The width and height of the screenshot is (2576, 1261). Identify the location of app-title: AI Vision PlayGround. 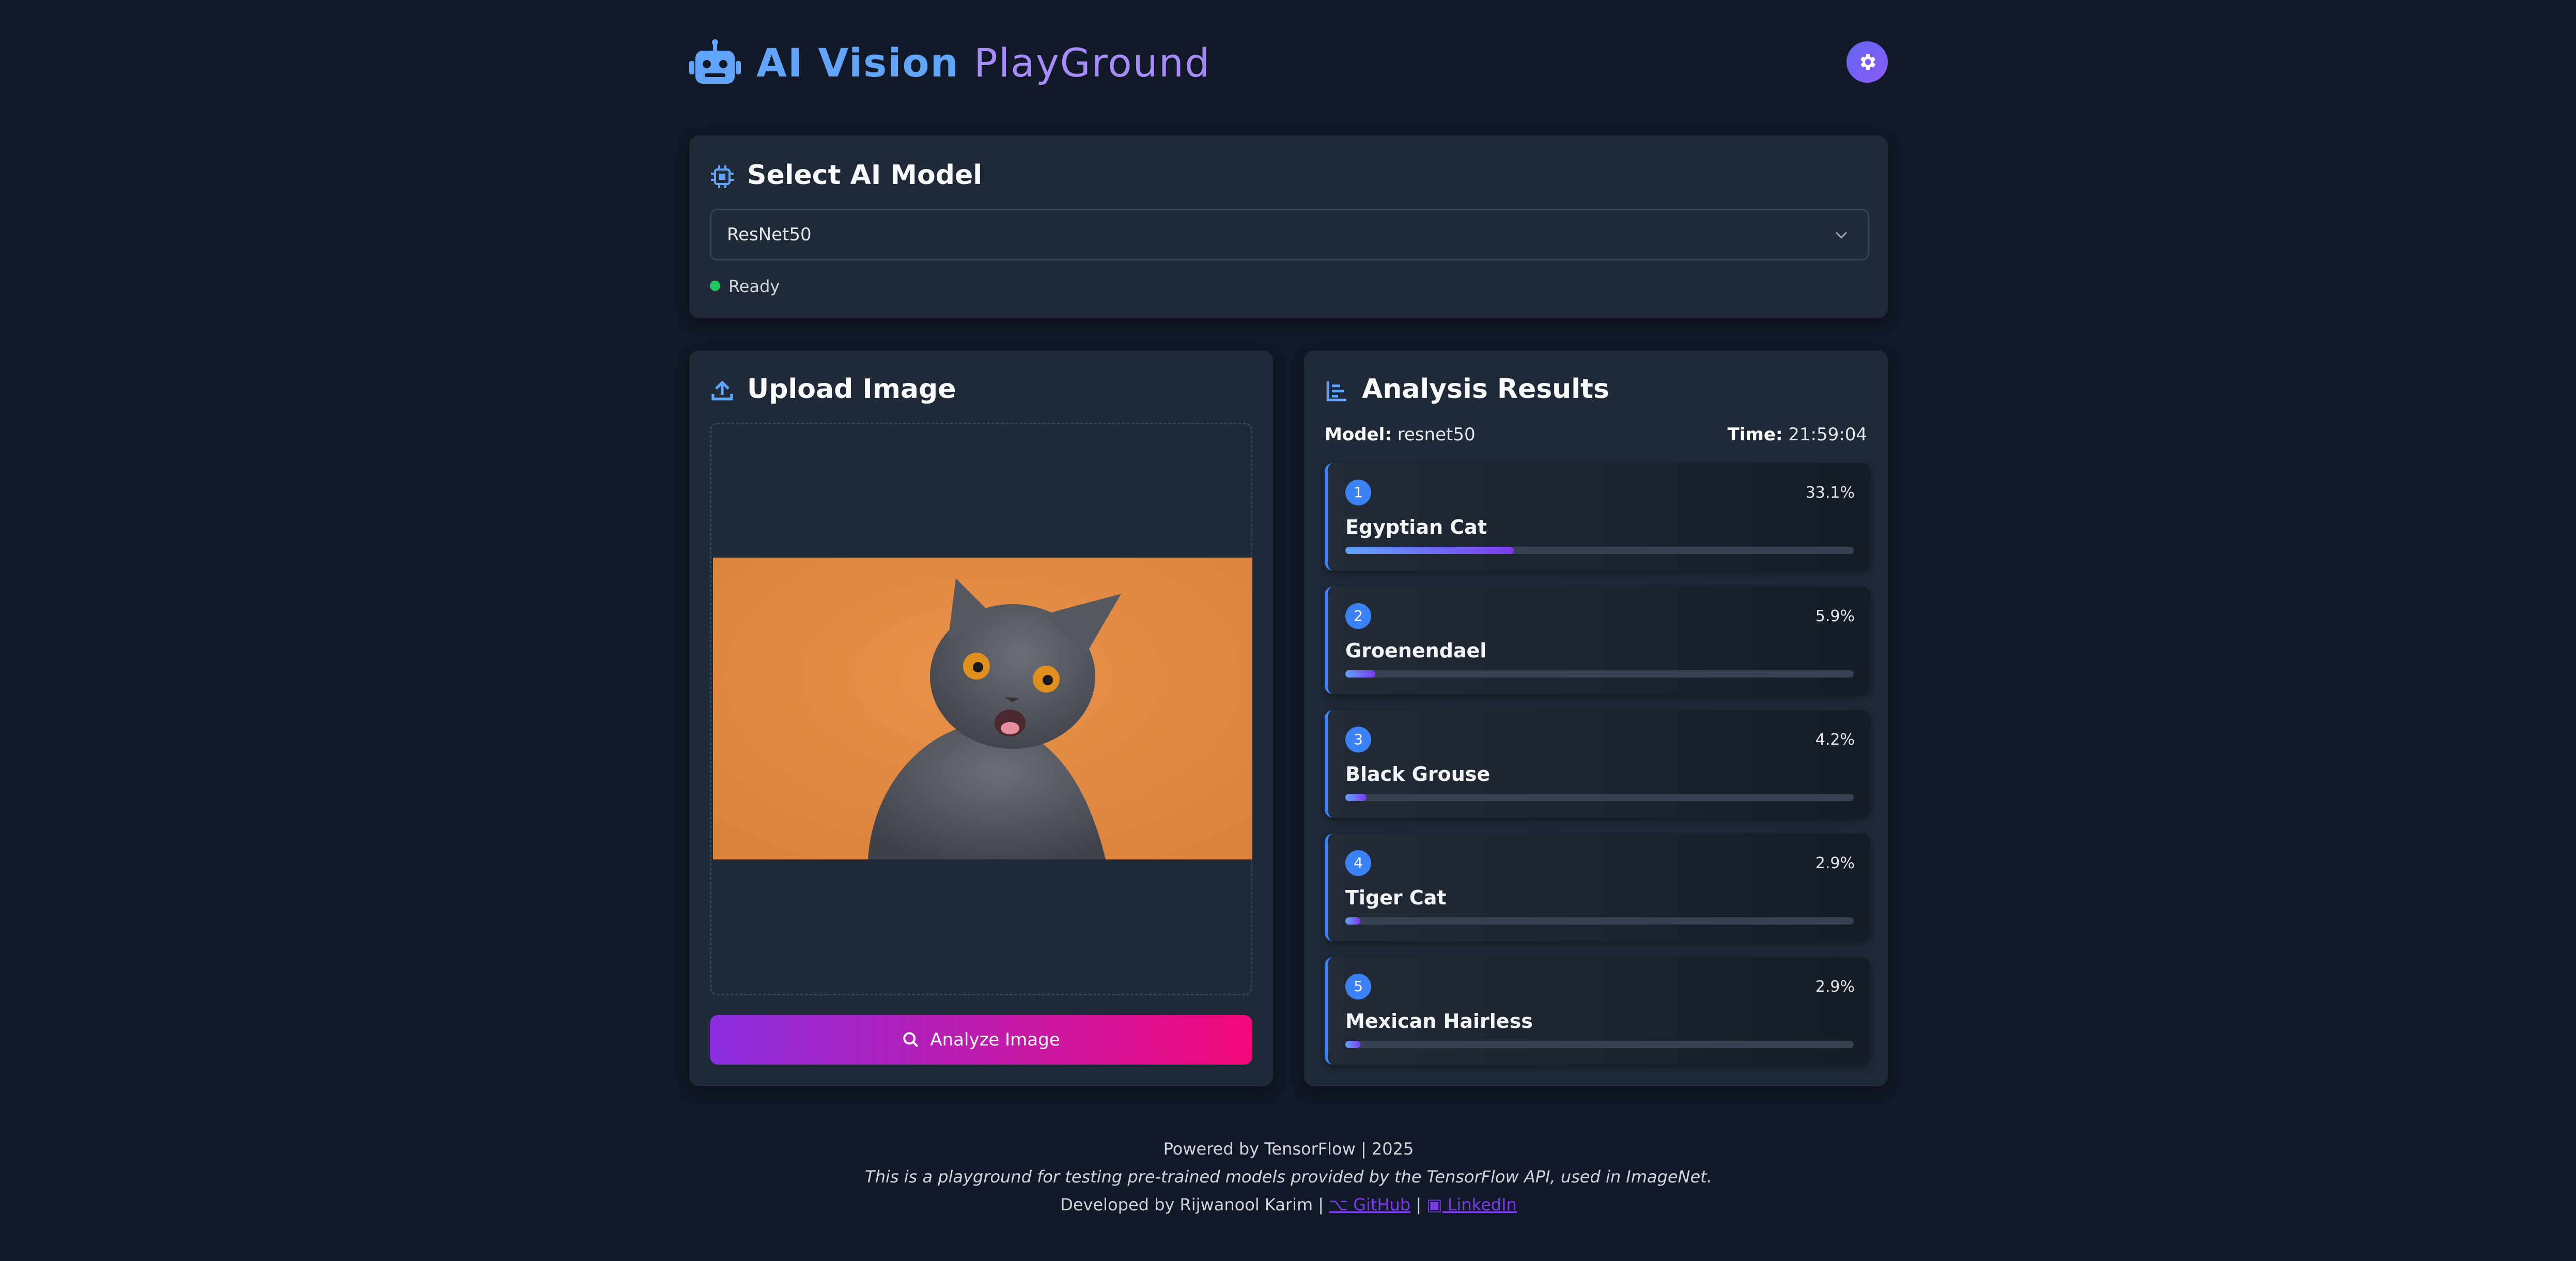
(983, 63).